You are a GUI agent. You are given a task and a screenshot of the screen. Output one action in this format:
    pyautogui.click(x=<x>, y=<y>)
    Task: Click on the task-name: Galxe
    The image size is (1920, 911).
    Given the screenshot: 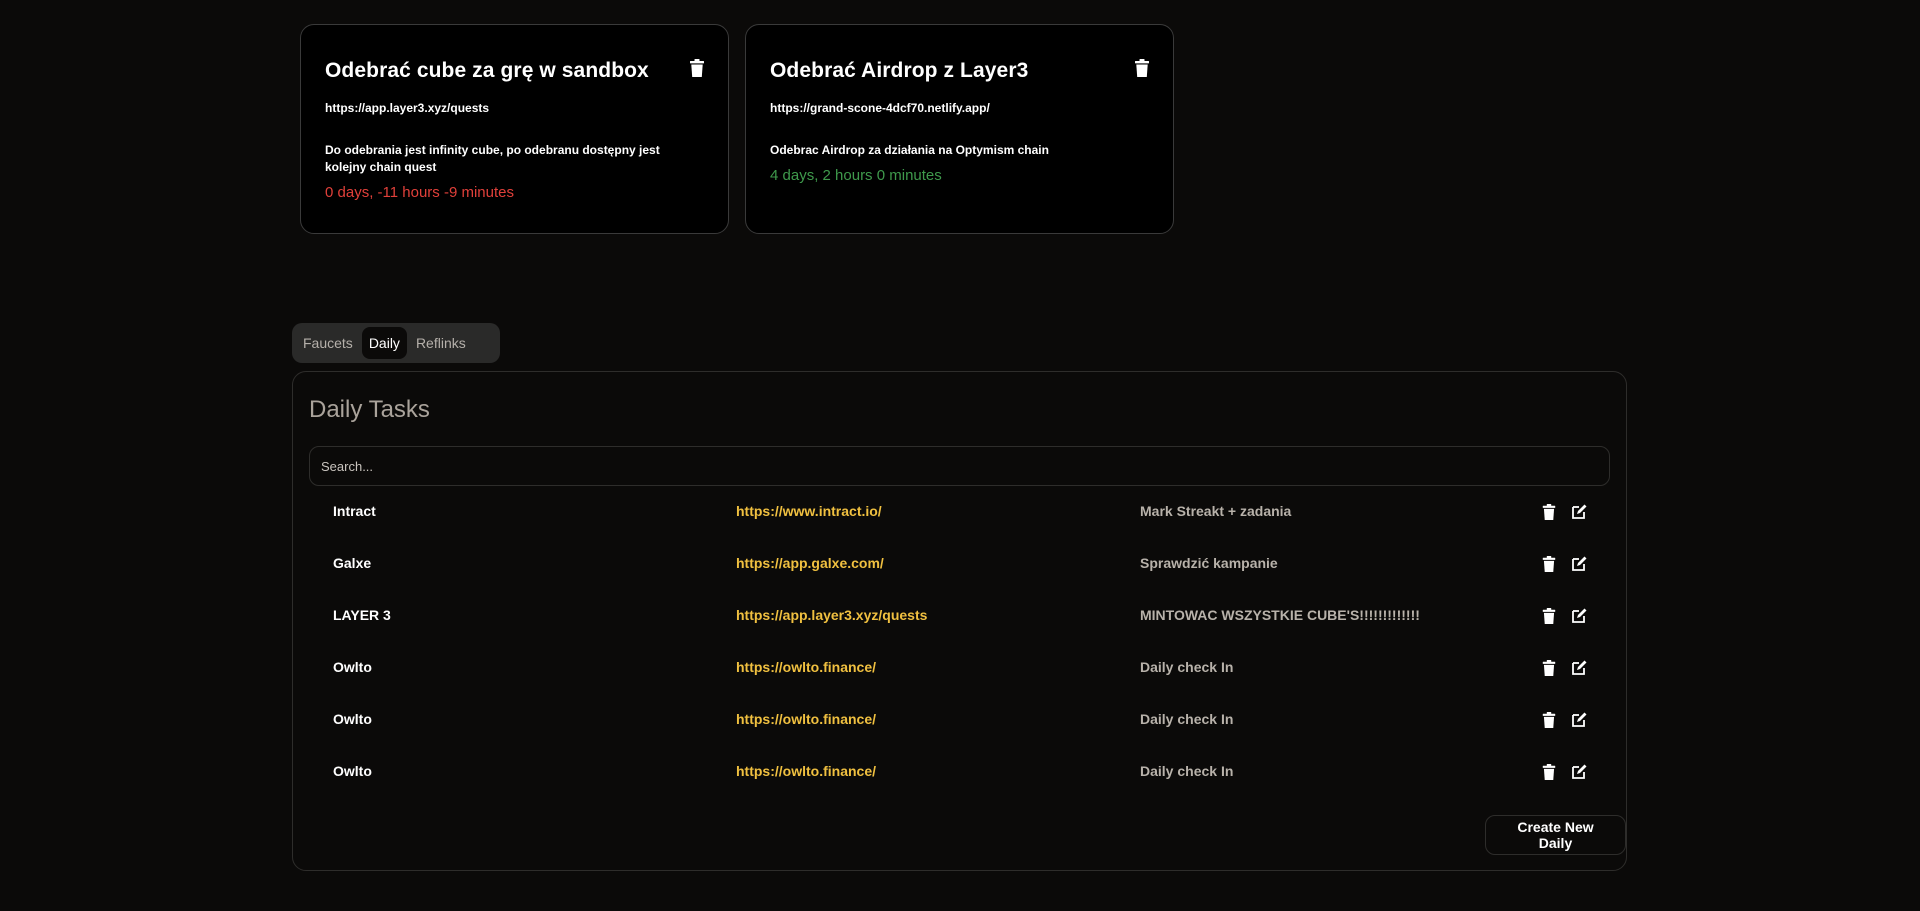 What is the action you would take?
    pyautogui.click(x=352, y=563)
    